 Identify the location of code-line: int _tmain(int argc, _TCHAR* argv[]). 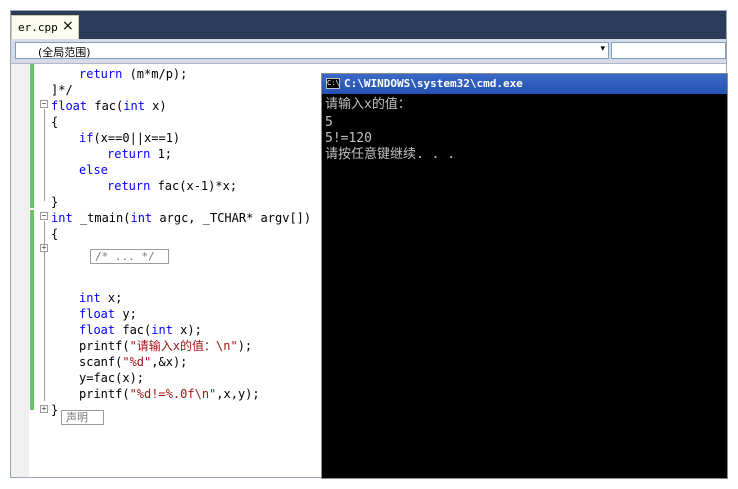
(181, 218).